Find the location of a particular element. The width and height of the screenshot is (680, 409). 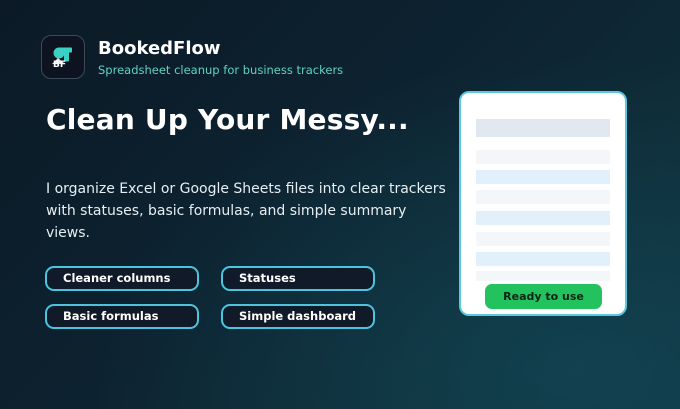

ready-to-use-button: Ready to use is located at coordinates (543, 296).